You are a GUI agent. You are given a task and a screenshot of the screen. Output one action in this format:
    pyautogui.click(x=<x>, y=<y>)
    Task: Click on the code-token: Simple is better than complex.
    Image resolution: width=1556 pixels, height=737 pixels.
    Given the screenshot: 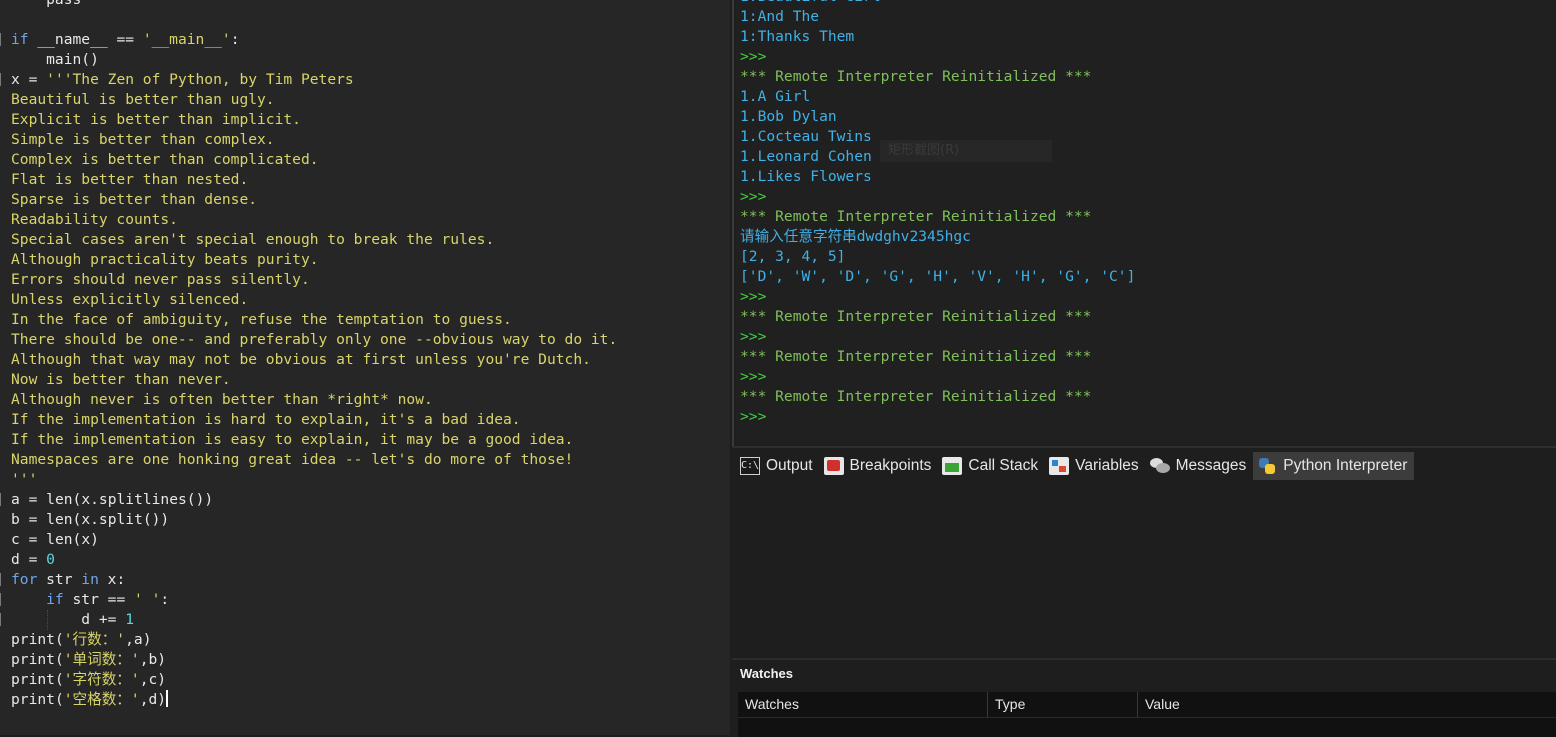 What is the action you would take?
    pyautogui.click(x=143, y=139)
    